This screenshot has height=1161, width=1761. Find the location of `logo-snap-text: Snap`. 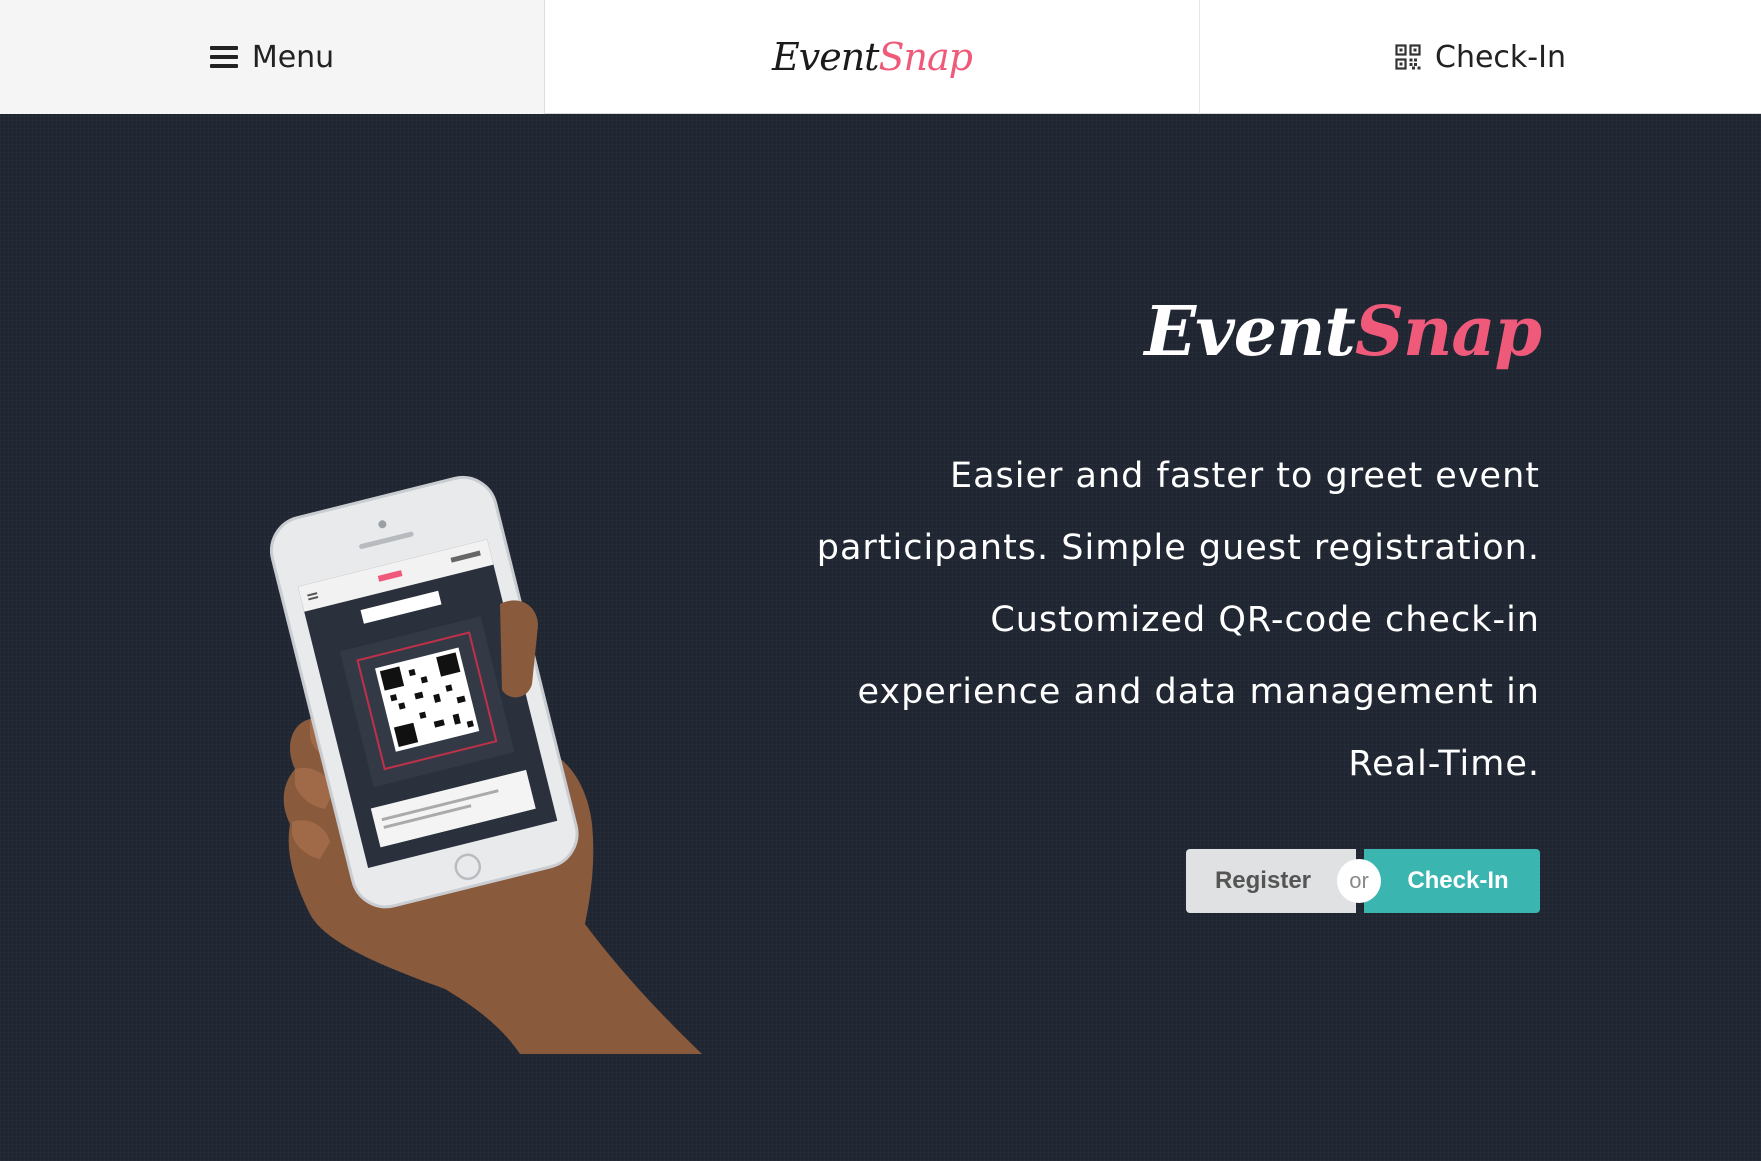

logo-snap-text: Snap is located at coordinates (925, 57).